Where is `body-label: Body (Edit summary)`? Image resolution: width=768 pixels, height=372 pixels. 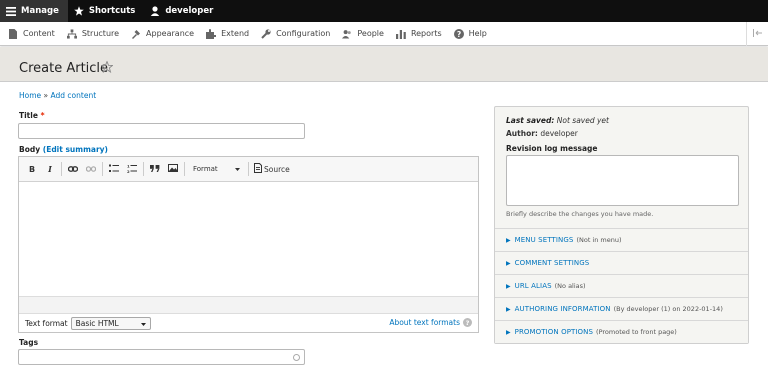
body-label: Body (Edit summary) is located at coordinates (63, 149).